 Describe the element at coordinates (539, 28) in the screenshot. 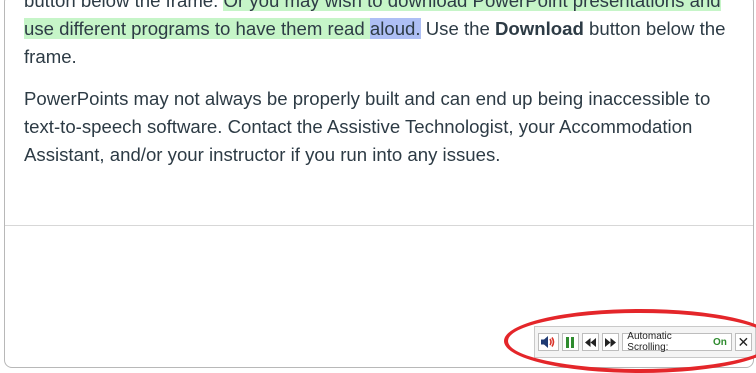

I see `download-bold-text: Download` at that location.